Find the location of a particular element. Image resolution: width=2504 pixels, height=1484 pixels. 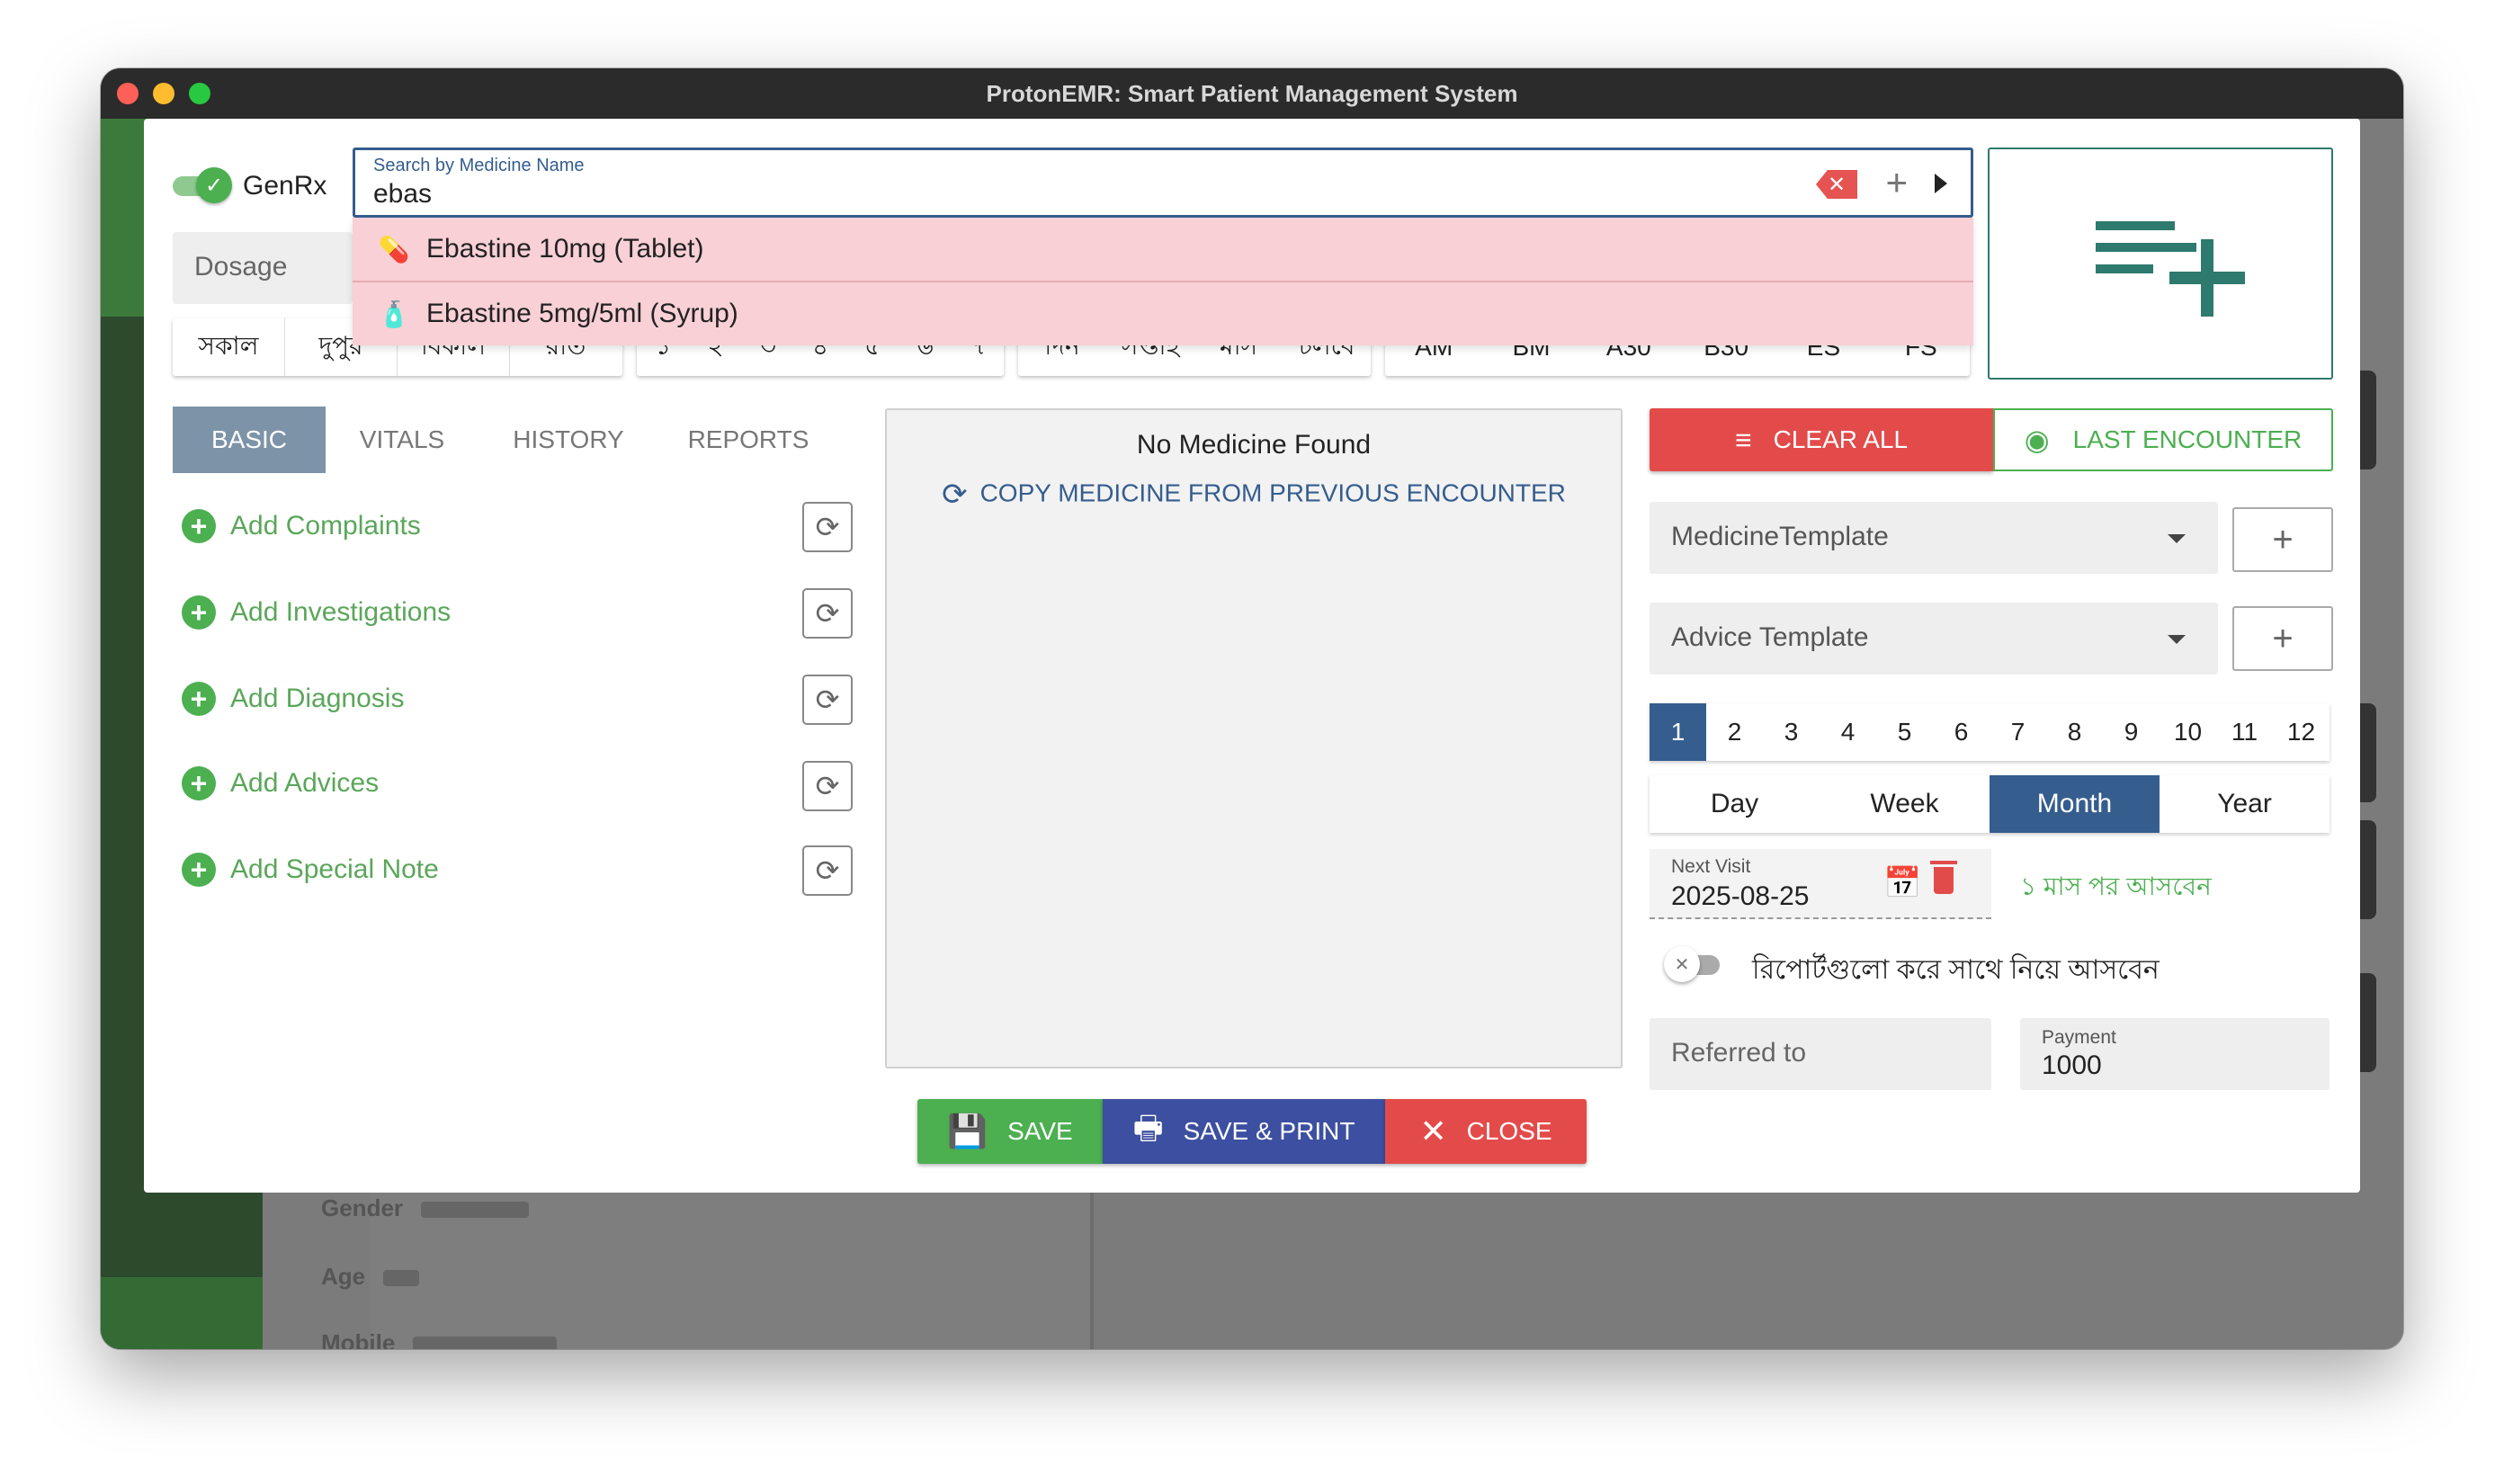

background-sidebar-footer is located at coordinates (182, 1313).